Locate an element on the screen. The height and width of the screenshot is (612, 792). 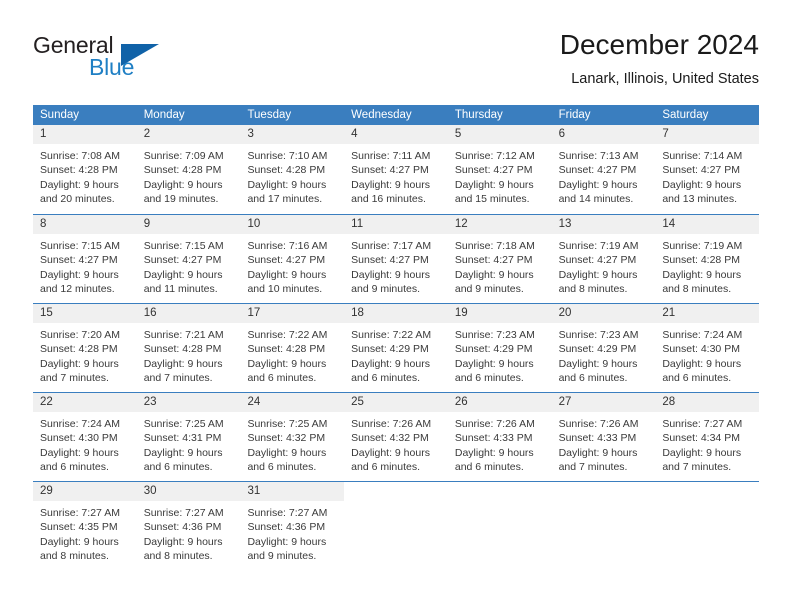
sunrise-text: Sunrise: 7:19 AM is located at coordinates (598, 246).